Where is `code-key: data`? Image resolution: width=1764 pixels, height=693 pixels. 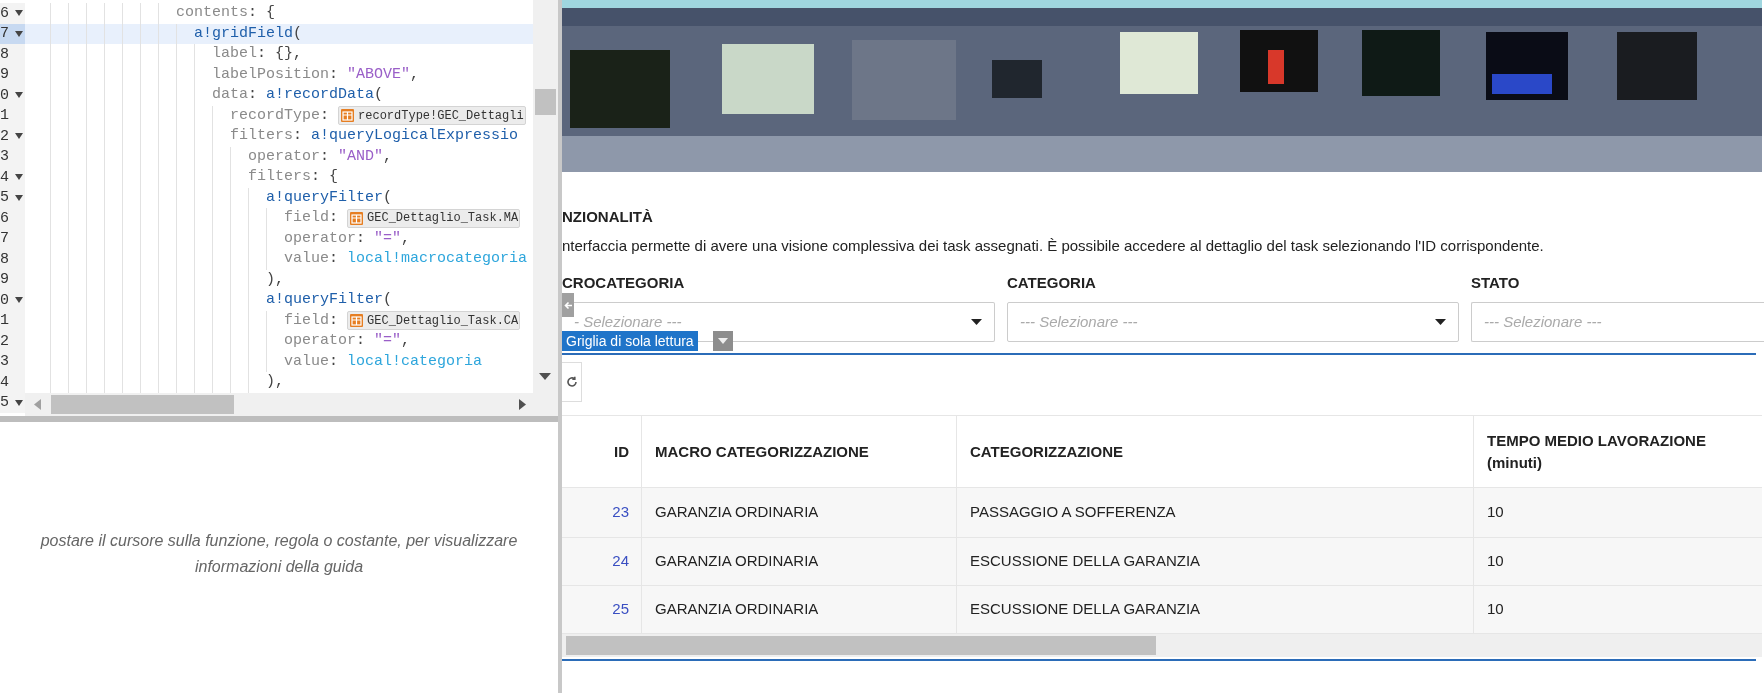 code-key: data is located at coordinates (230, 95).